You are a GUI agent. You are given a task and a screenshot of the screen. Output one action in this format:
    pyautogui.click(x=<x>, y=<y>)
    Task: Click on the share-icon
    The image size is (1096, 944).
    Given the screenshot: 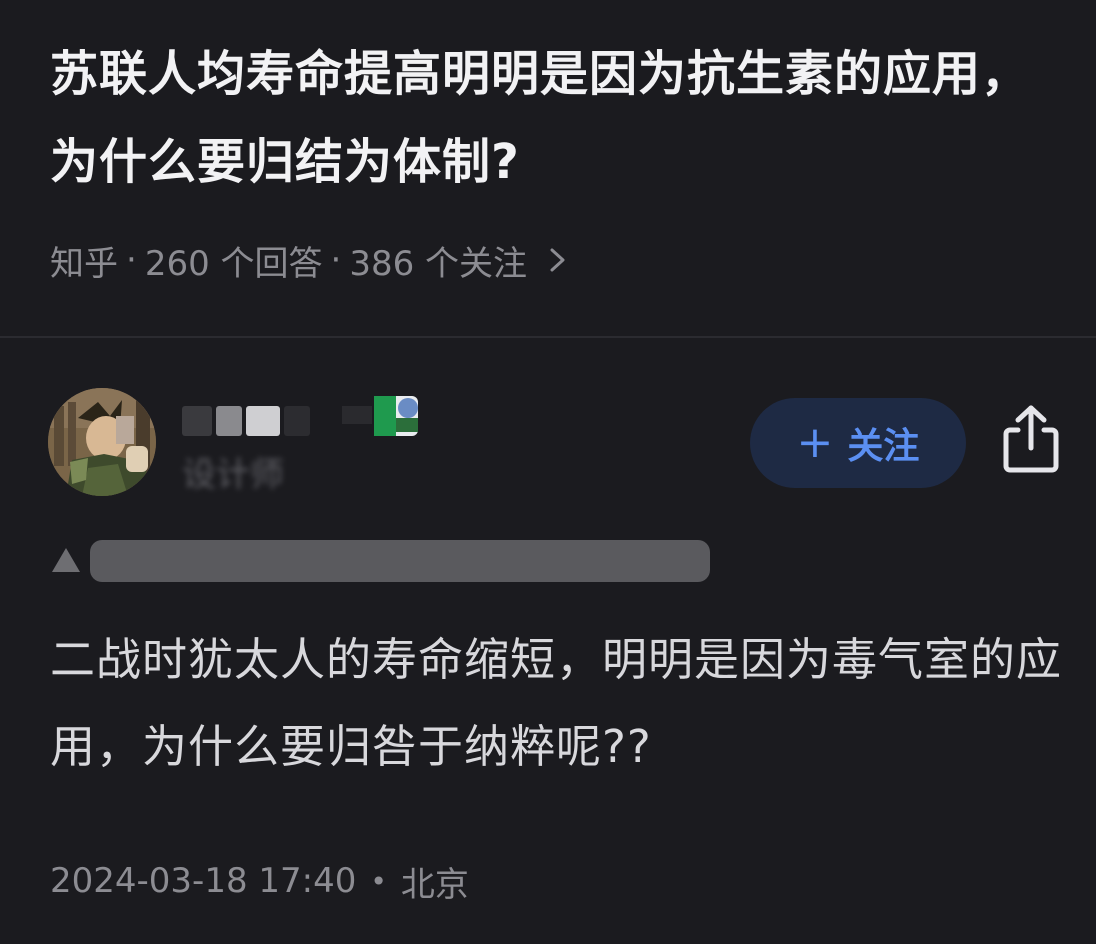 What is the action you would take?
    pyautogui.click(x=1031, y=439)
    